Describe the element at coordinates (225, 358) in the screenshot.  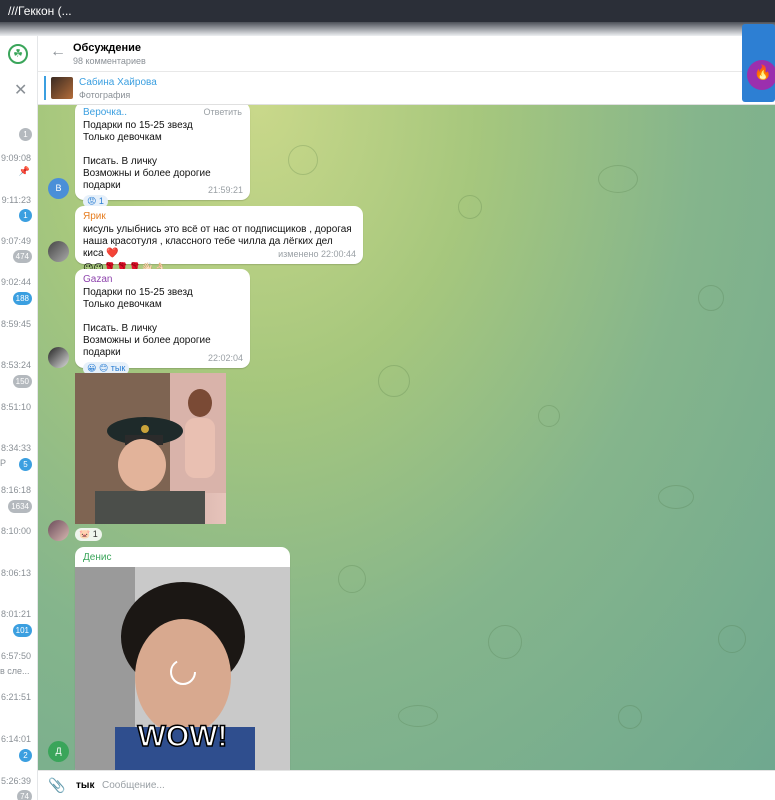
I see `message-time: 22:02:04` at that location.